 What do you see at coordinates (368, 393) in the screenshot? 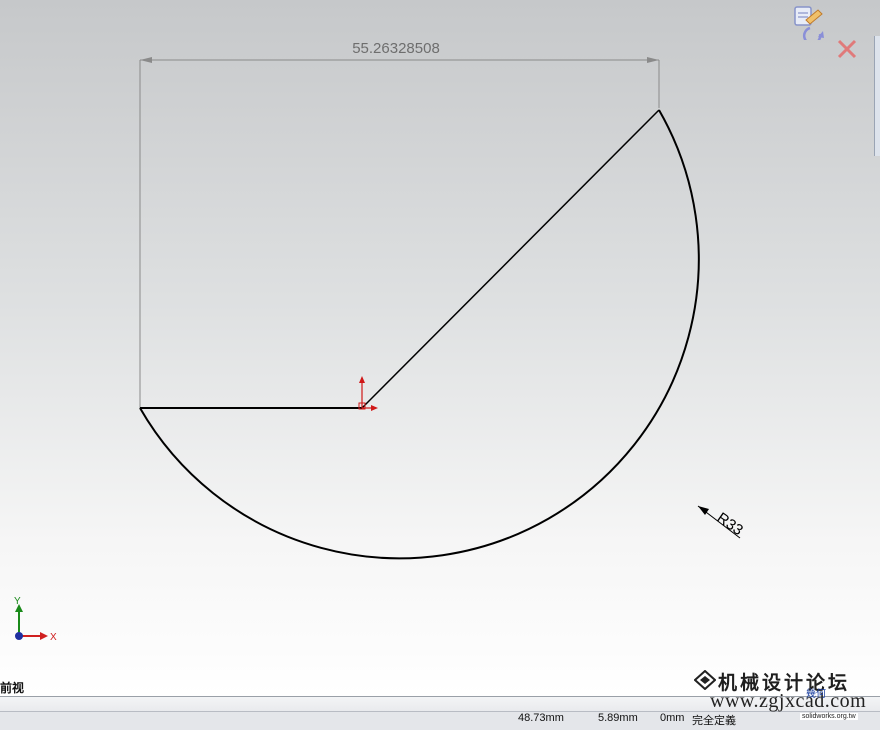
I see `sketch-origin-icon` at bounding box center [368, 393].